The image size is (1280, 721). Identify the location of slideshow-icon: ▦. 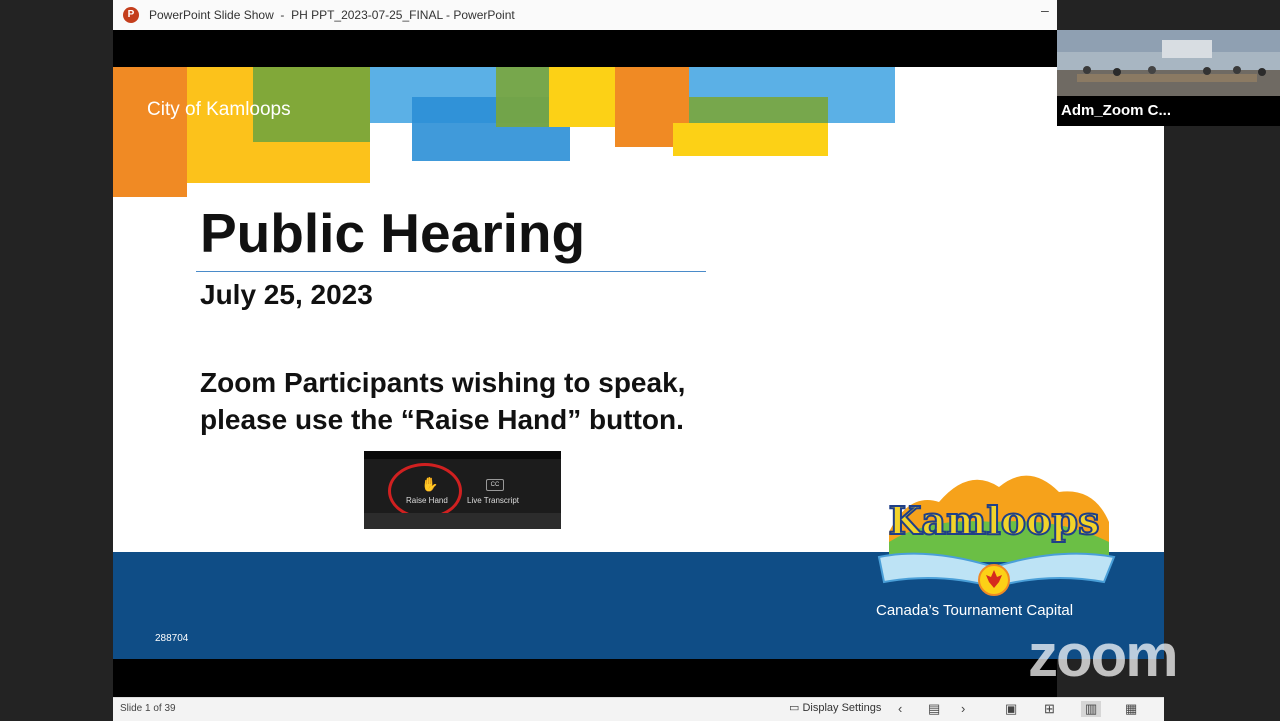
(1131, 709).